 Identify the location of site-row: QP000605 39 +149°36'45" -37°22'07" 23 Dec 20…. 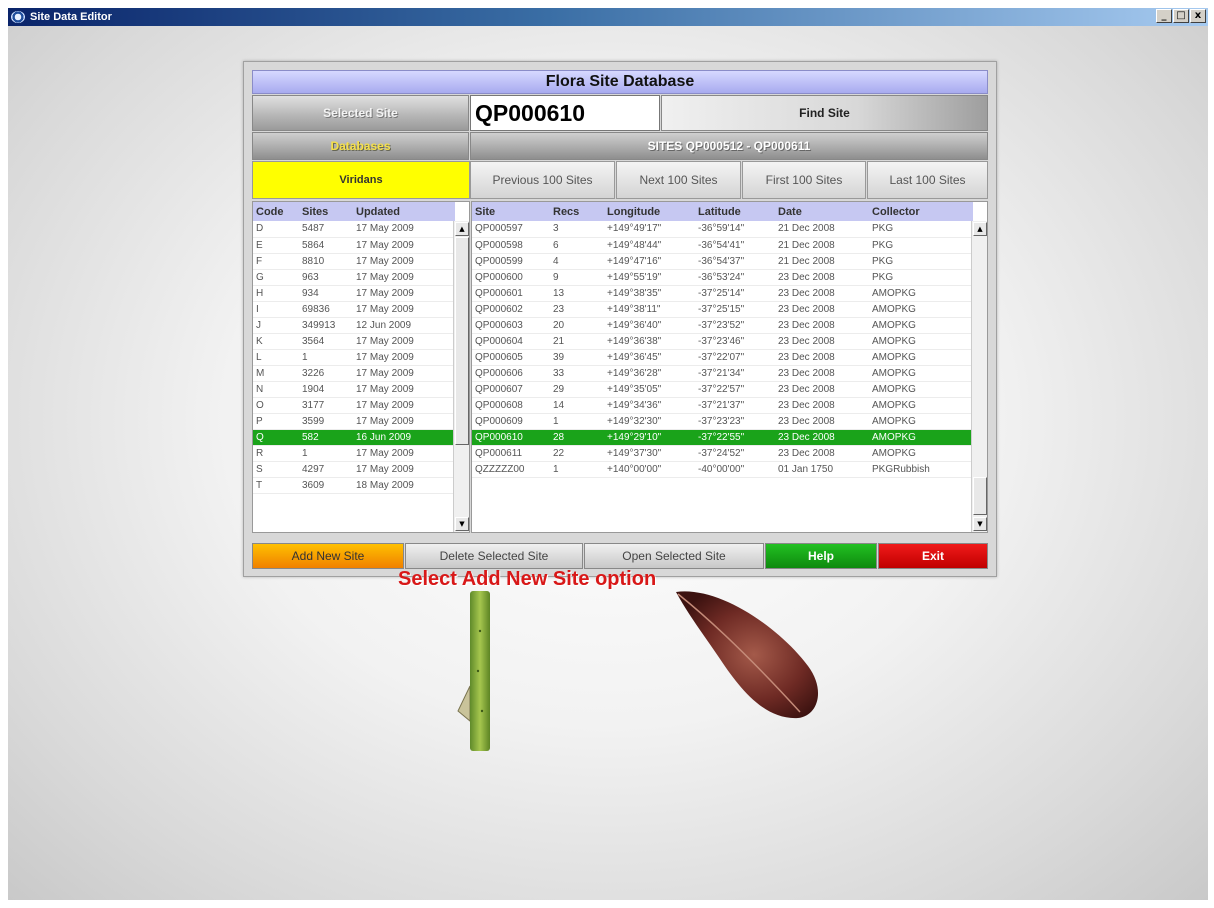
(722, 357).